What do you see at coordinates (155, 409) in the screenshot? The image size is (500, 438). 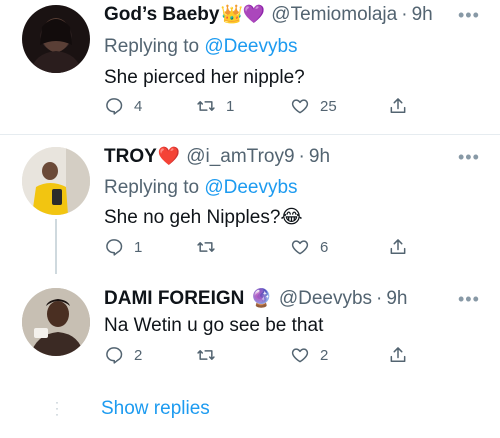 I see `show-replies-link: Show replies` at bounding box center [155, 409].